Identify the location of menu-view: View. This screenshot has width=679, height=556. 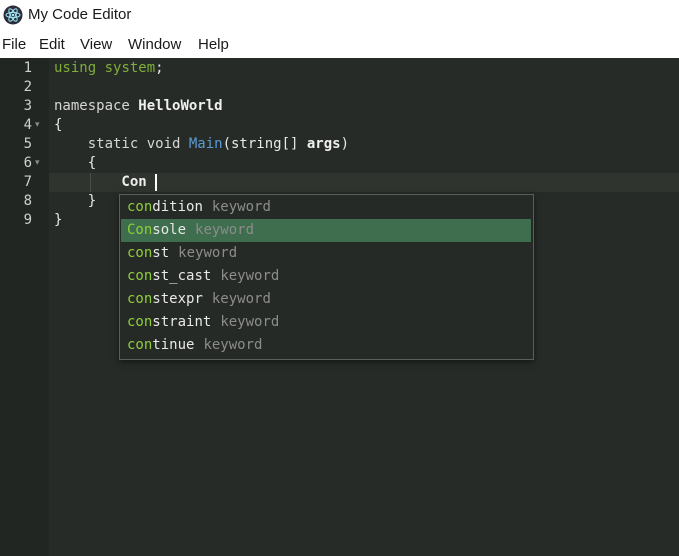
(96, 44).